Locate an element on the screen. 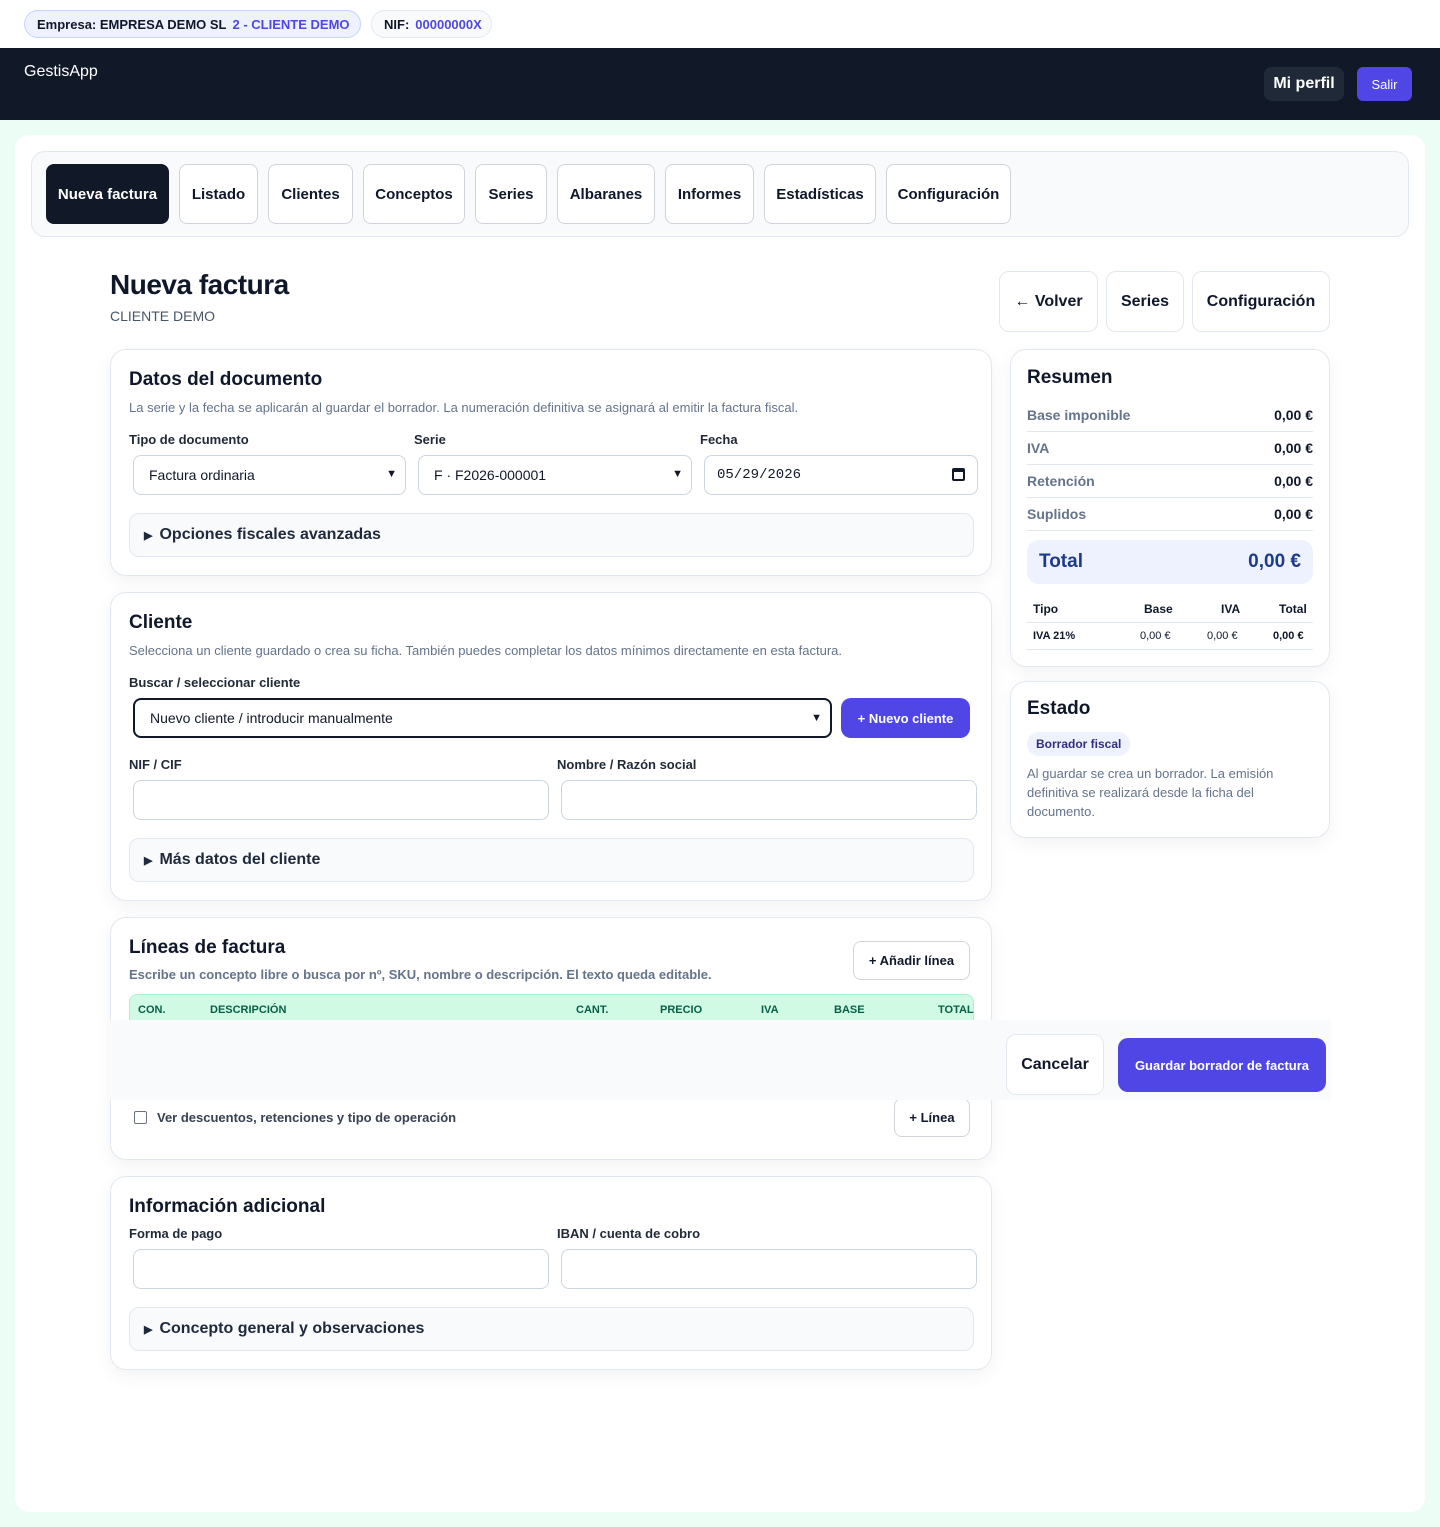 This screenshot has width=1440, height=1527. tab-conceptos: Conceptos is located at coordinates (414, 194).